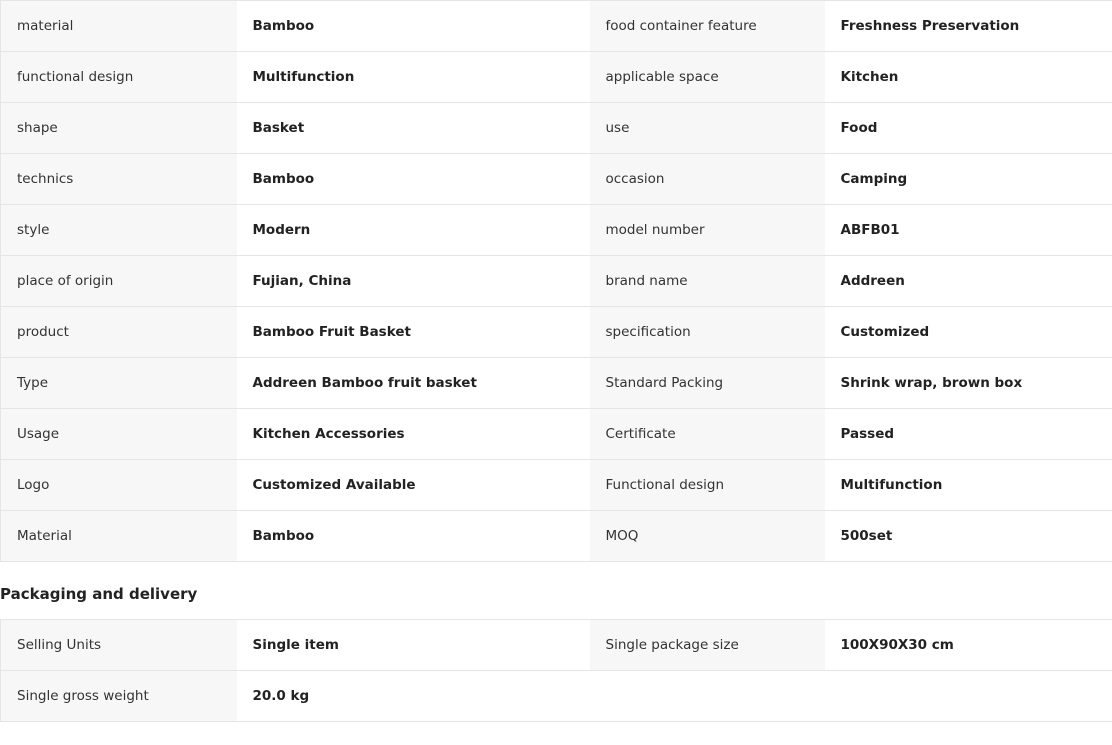  Describe the element at coordinates (707, 230) in the screenshot. I see `attribute-key: model number` at that location.